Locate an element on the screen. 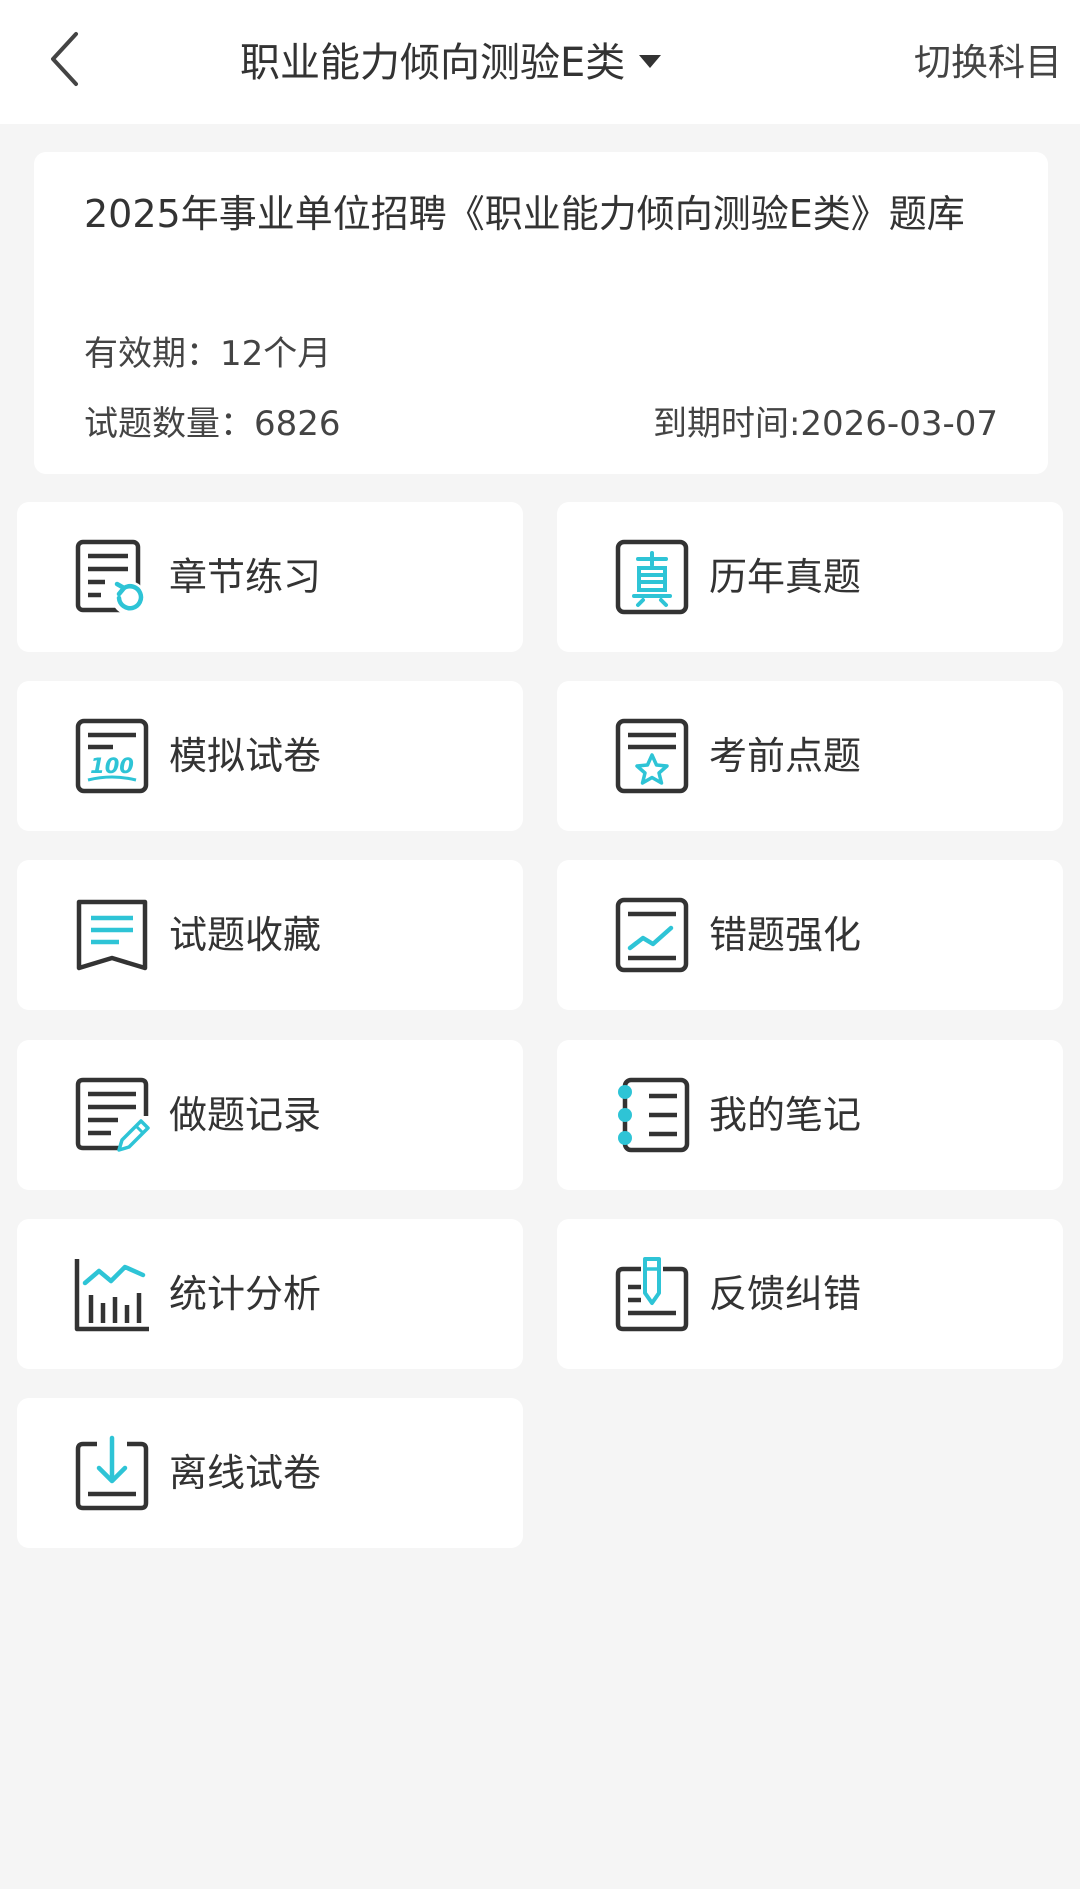  tile-wrong-questions: 错题强化 is located at coordinates (810, 935).